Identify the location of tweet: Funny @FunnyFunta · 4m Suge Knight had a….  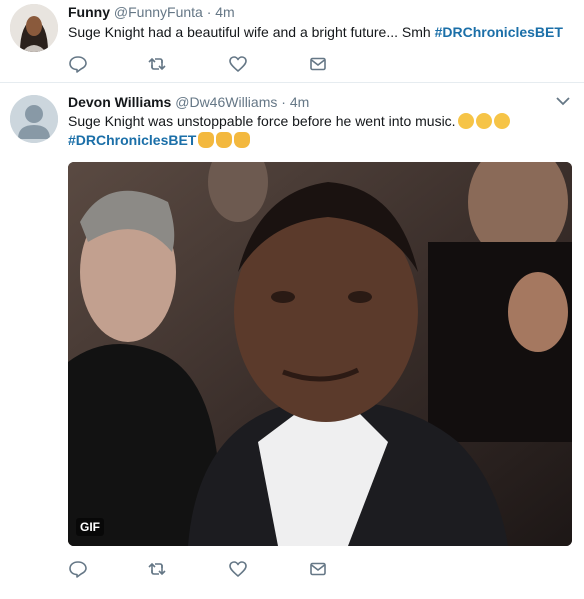
(292, 41).